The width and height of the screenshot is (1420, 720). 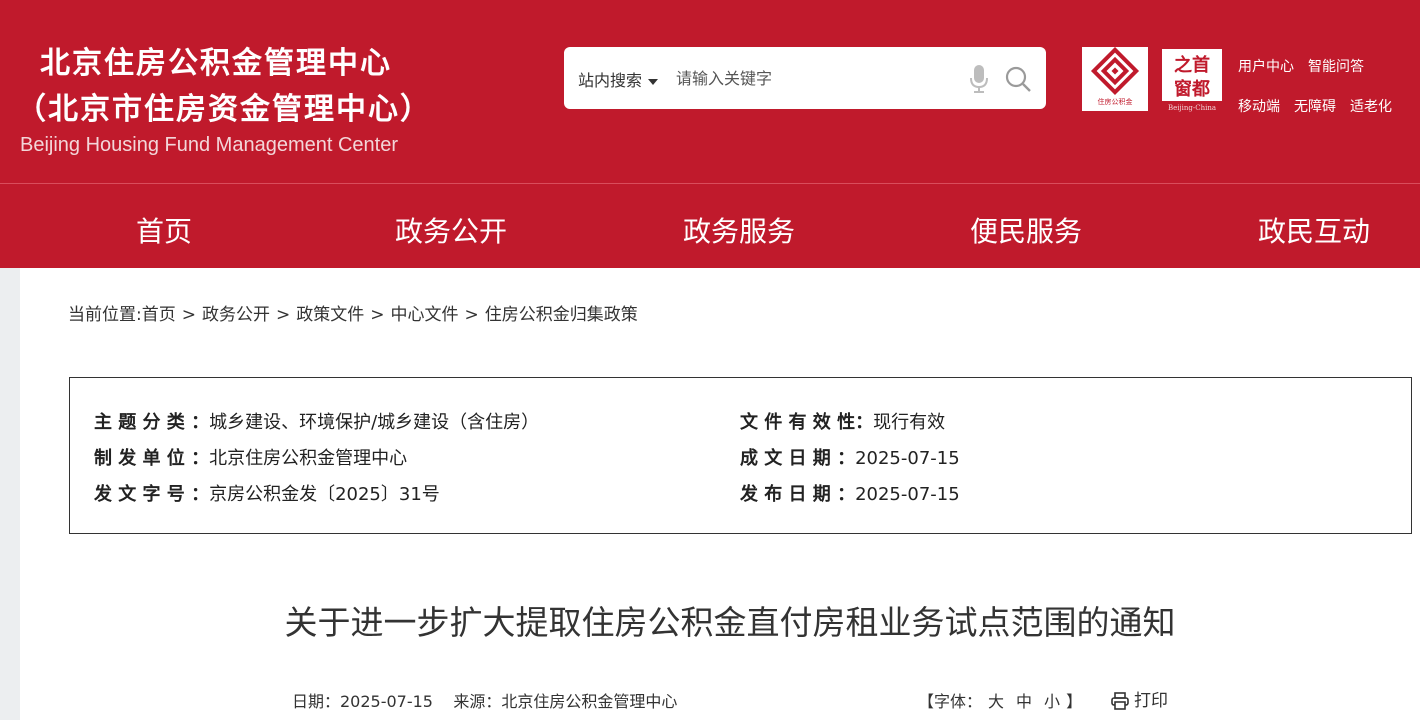 What do you see at coordinates (1266, 67) in the screenshot?
I see `user-center-link: 用户中心` at bounding box center [1266, 67].